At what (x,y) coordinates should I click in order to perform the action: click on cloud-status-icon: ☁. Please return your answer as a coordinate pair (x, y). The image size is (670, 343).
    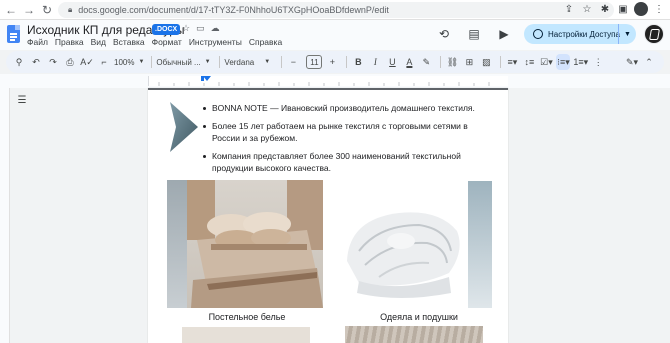
    Looking at the image, I should click on (215, 28).